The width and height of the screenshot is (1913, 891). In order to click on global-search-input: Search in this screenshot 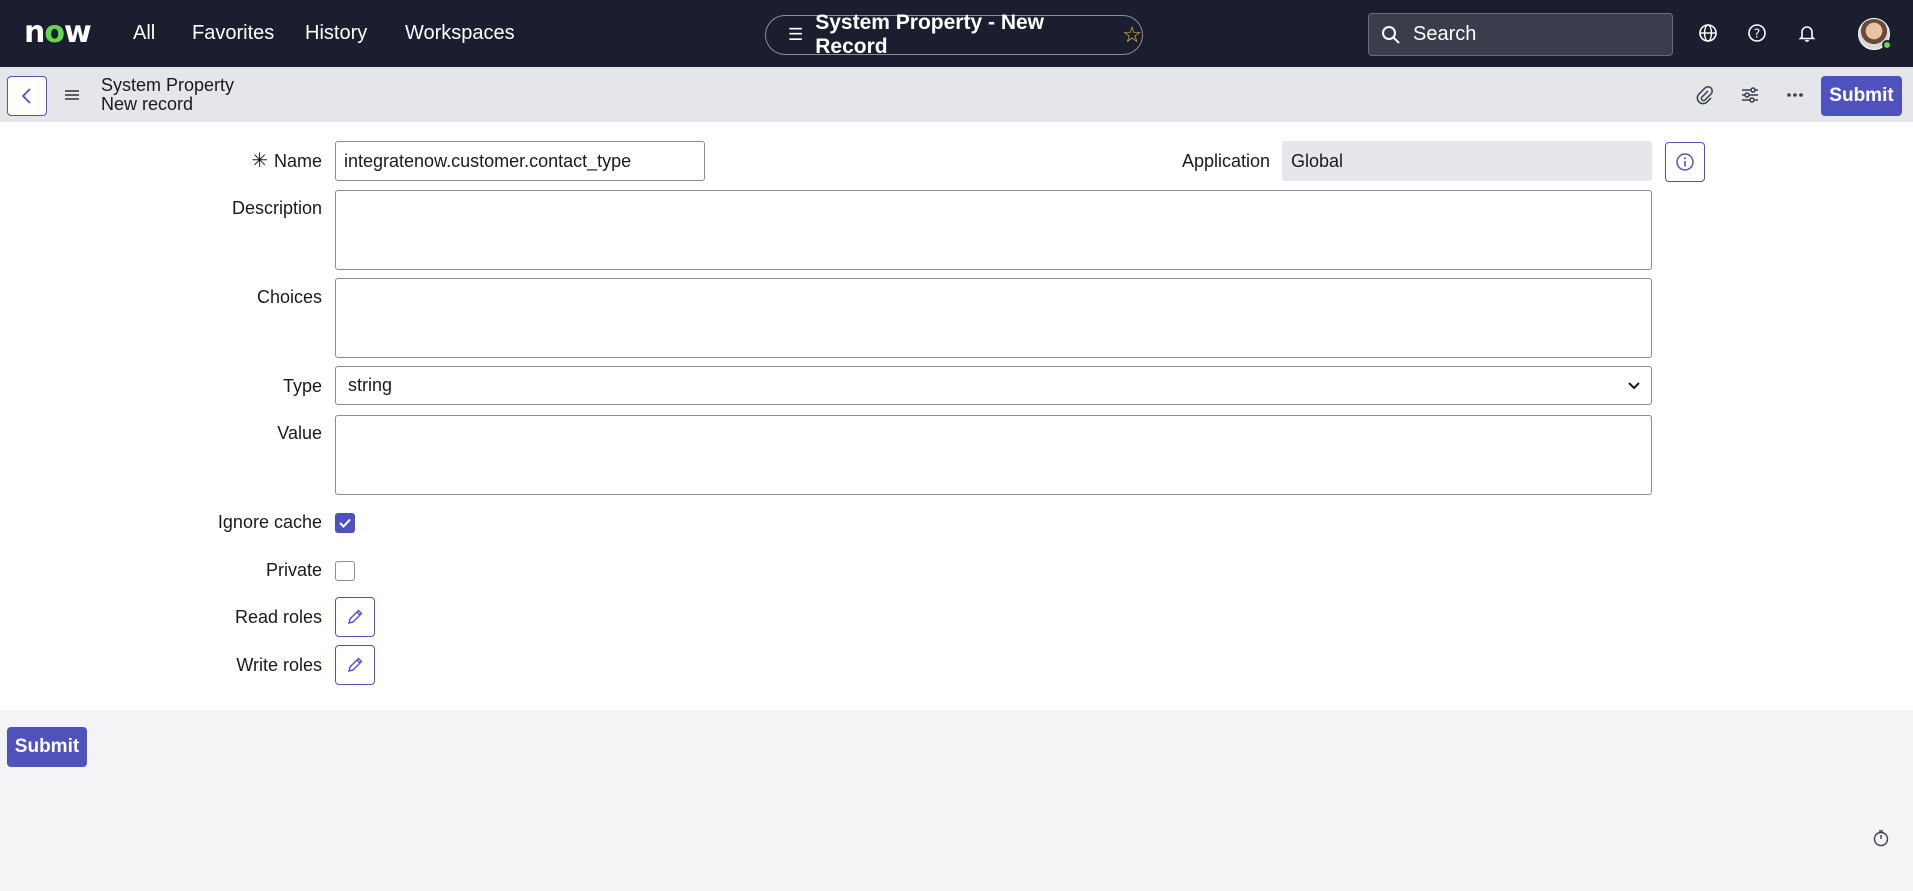, I will do `click(1520, 34)`.